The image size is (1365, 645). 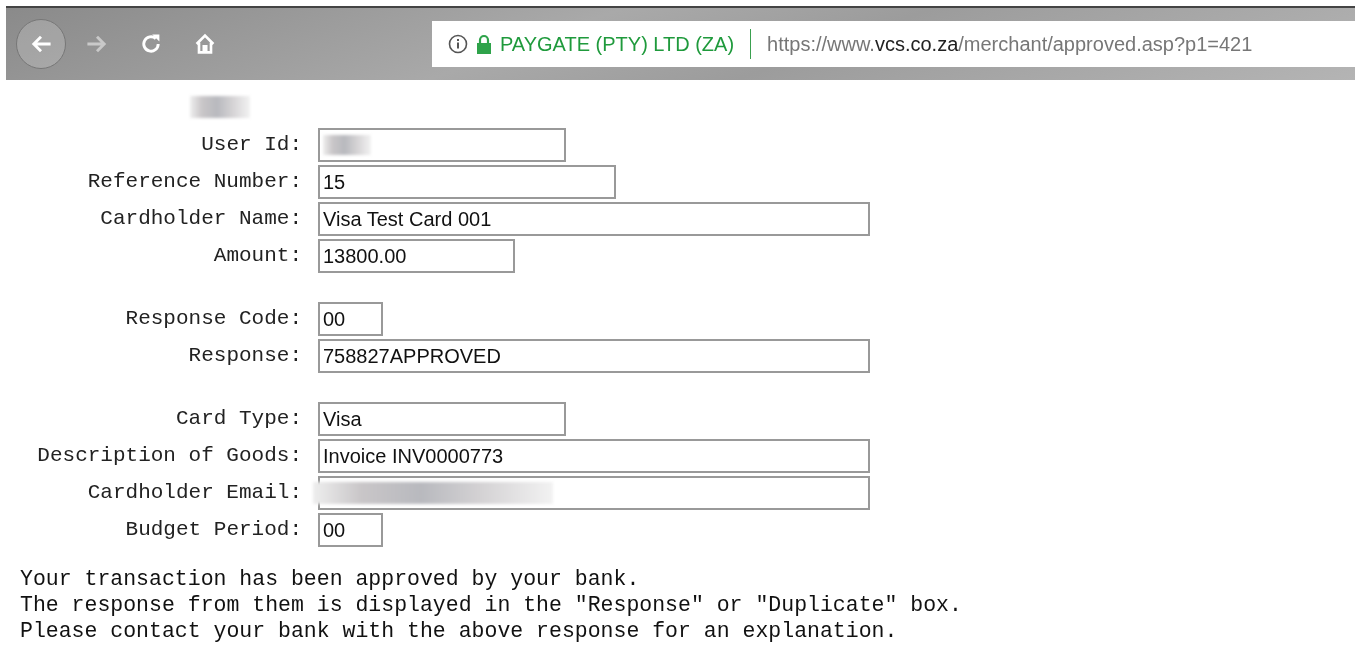 I want to click on field-label: Cardholder Email:, so click(x=194, y=492).